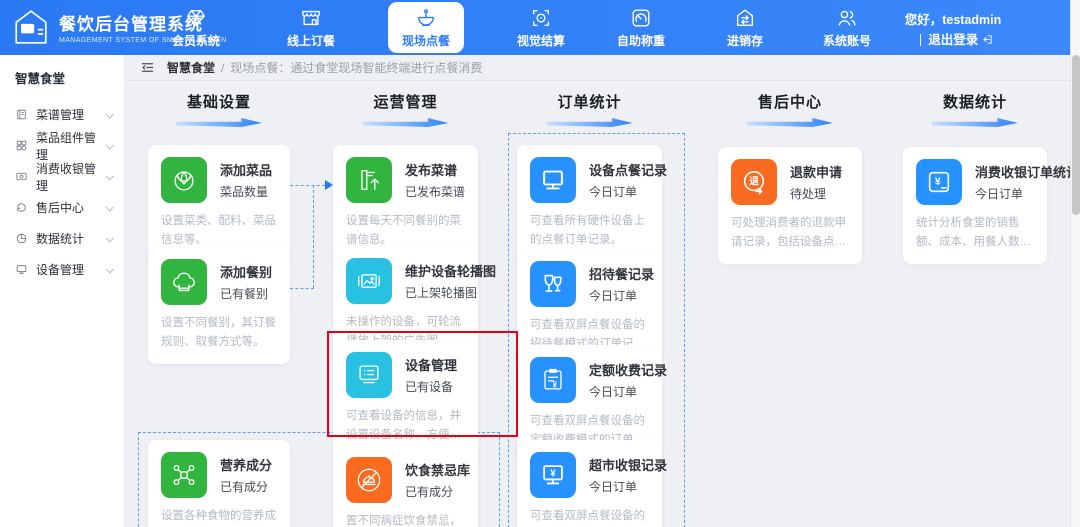 The height and width of the screenshot is (527, 1080). Describe the element at coordinates (451, 271) in the screenshot. I see `card-title: 维护设备轮播图` at that location.